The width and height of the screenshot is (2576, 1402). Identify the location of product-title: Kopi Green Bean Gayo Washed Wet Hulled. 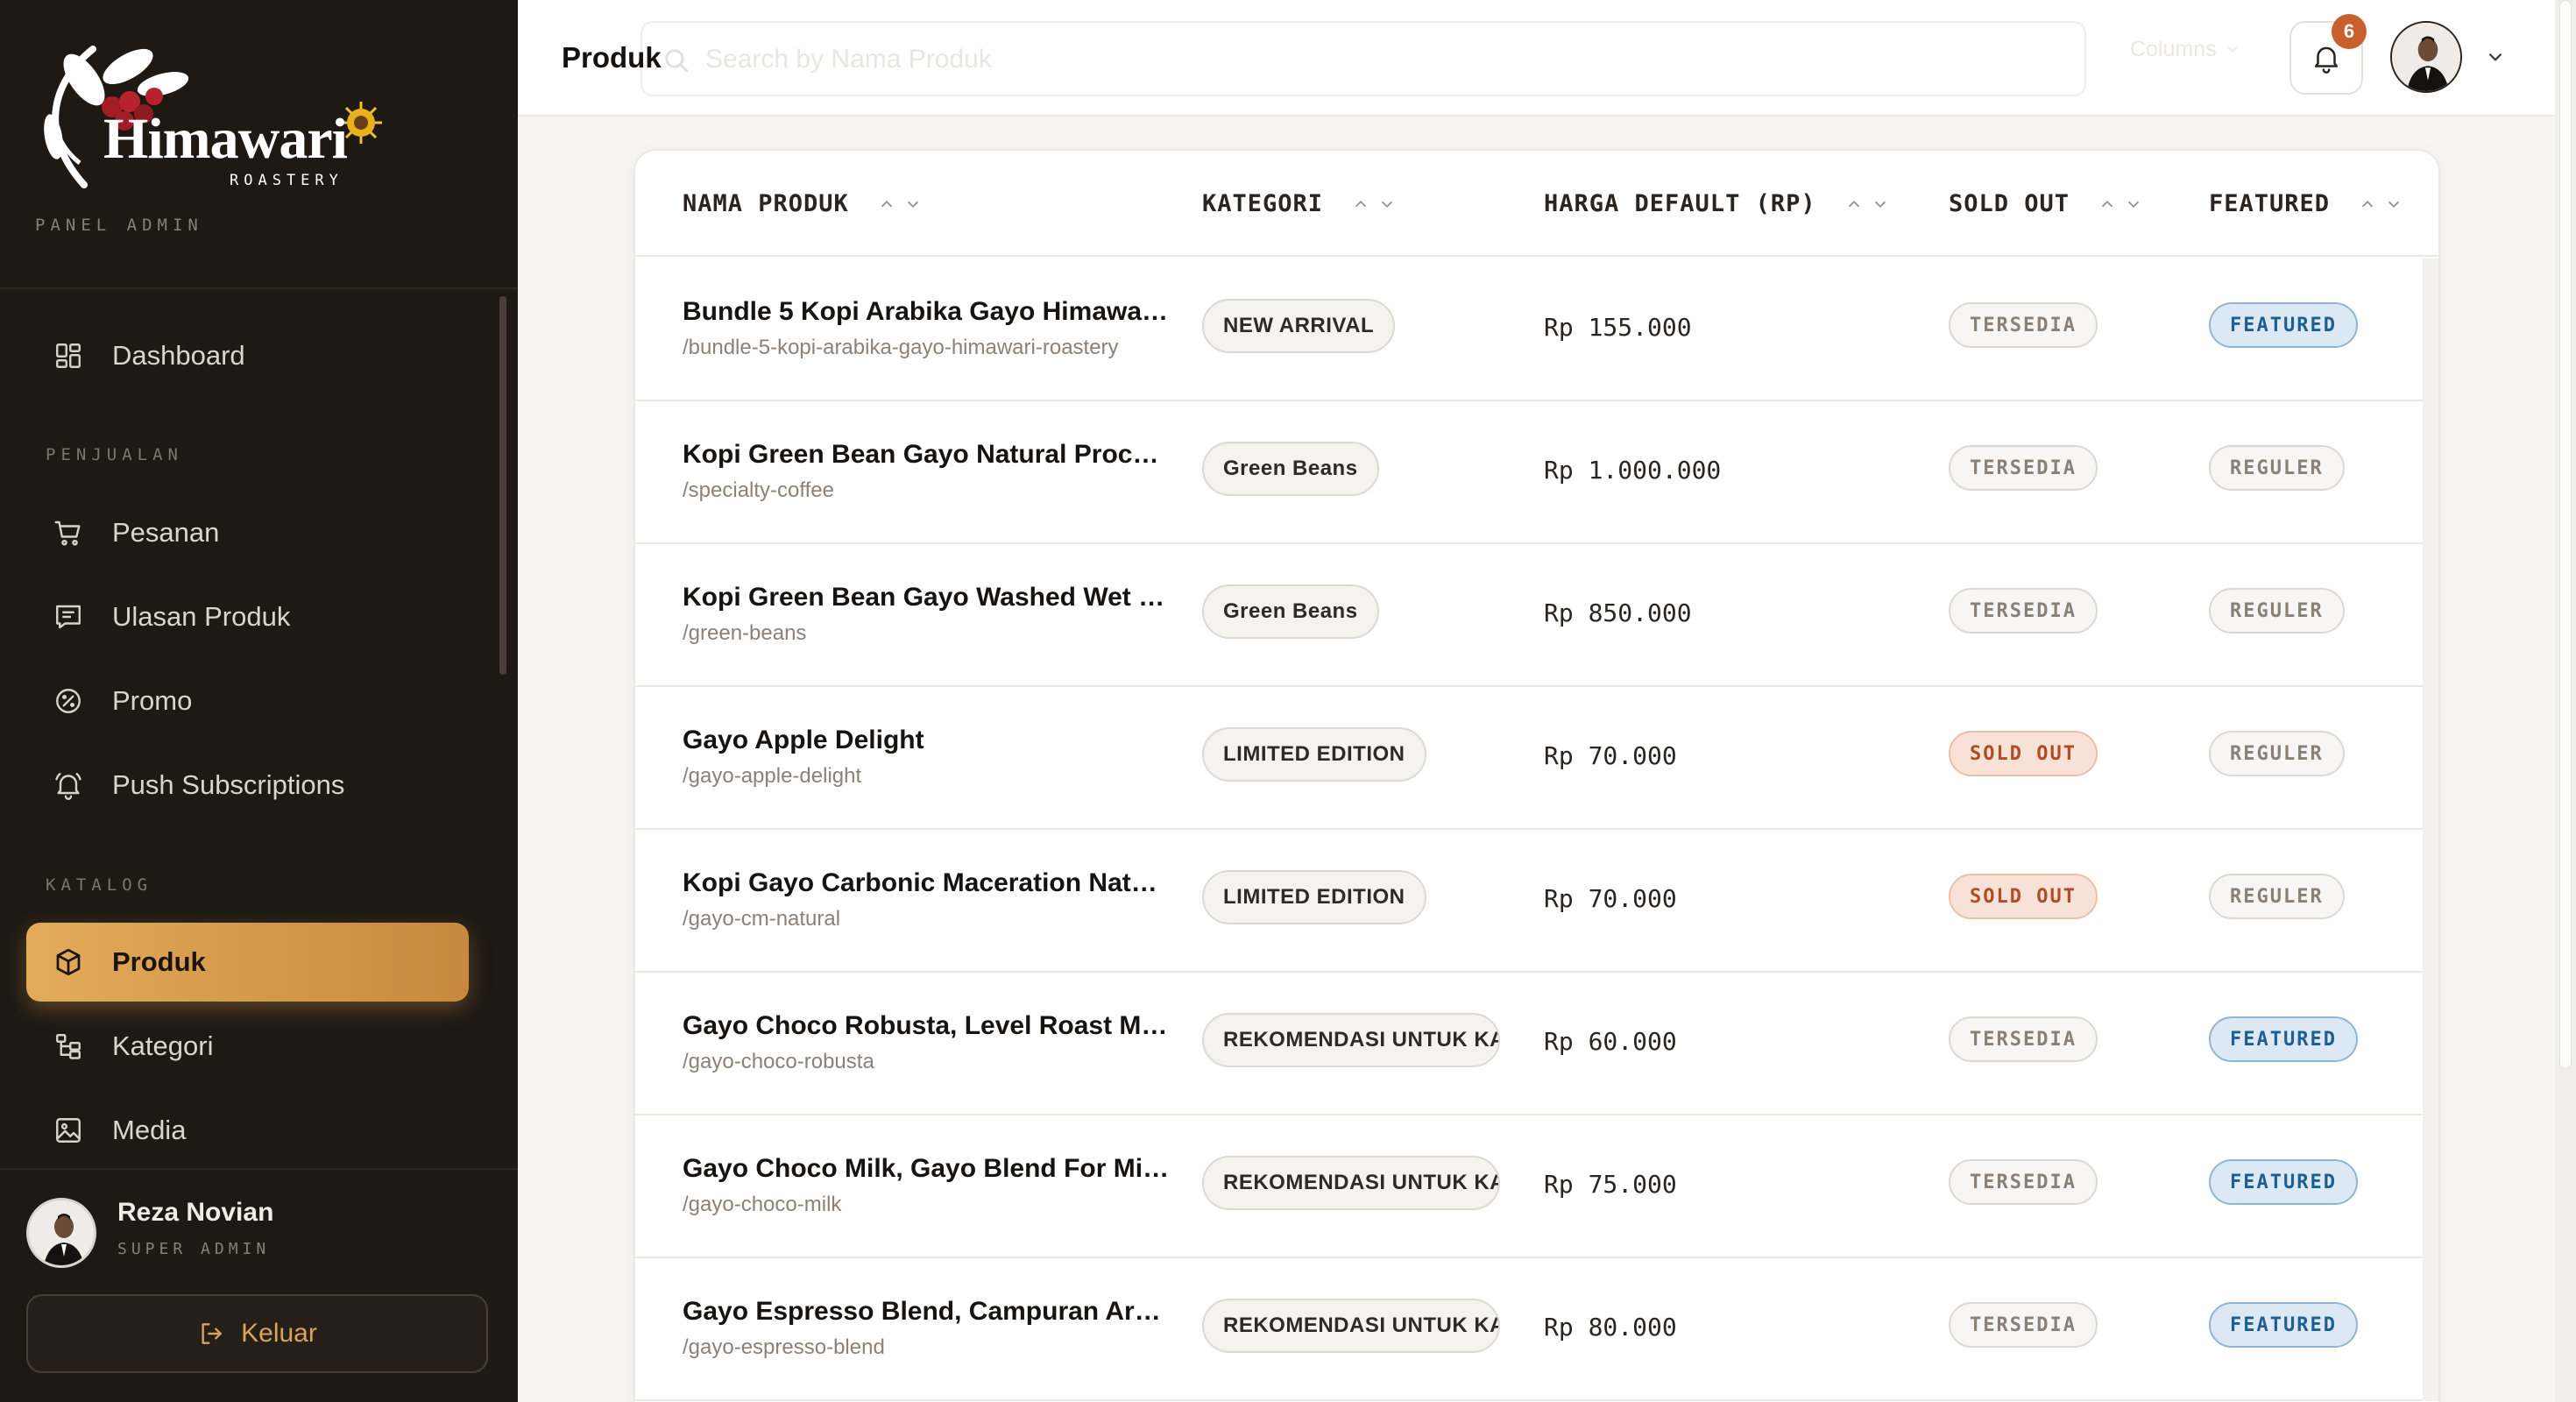
(928, 597).